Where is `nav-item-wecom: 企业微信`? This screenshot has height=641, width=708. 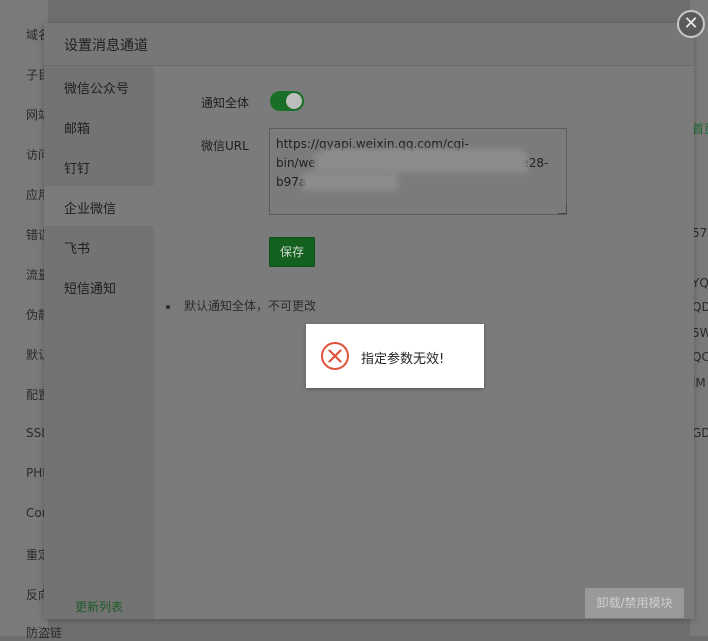
nav-item-wecom: 企业微信 is located at coordinates (99, 206).